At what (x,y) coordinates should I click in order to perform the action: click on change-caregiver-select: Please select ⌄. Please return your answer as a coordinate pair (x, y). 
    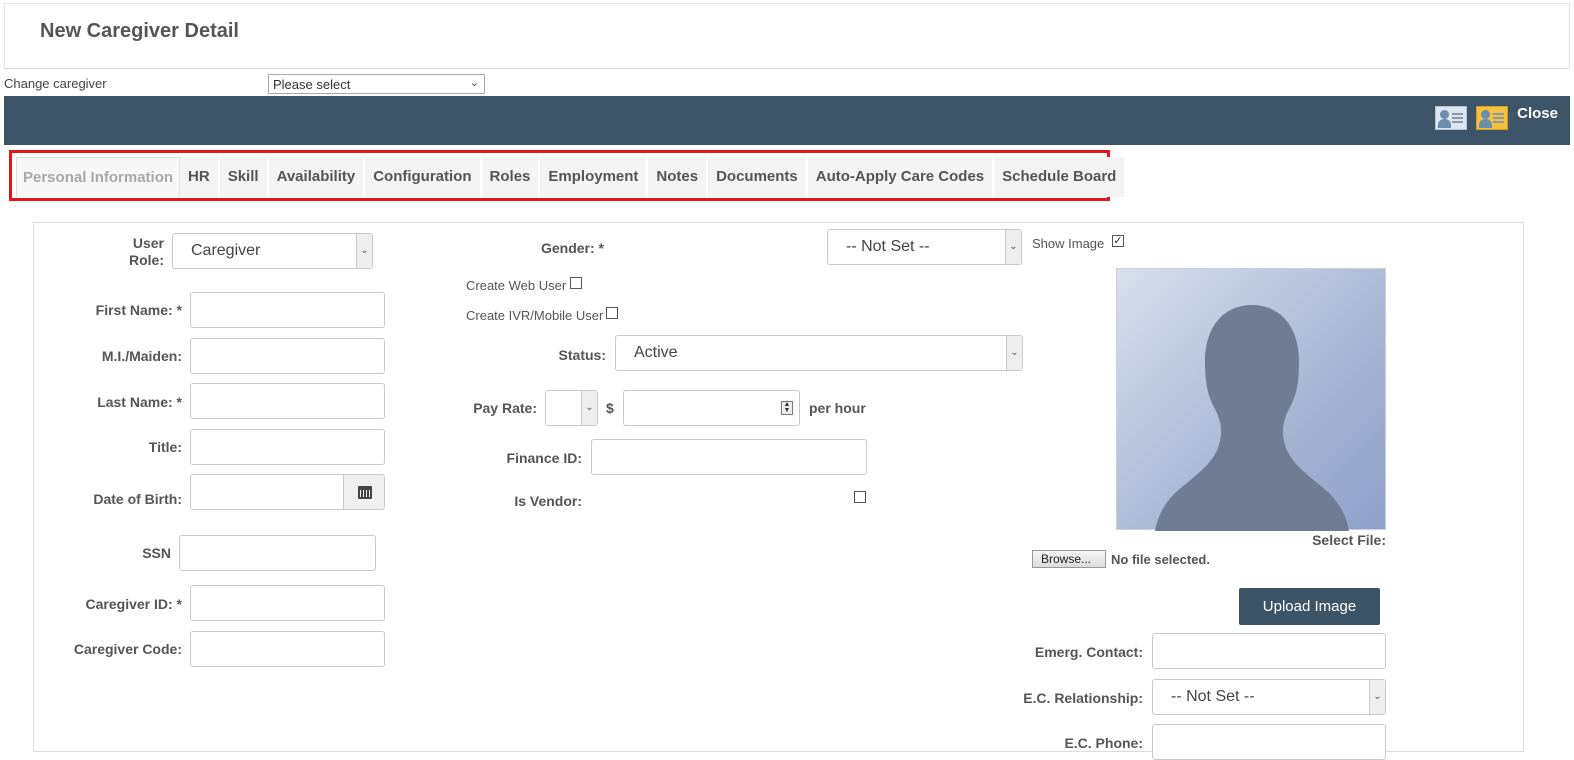
    Looking at the image, I should click on (376, 84).